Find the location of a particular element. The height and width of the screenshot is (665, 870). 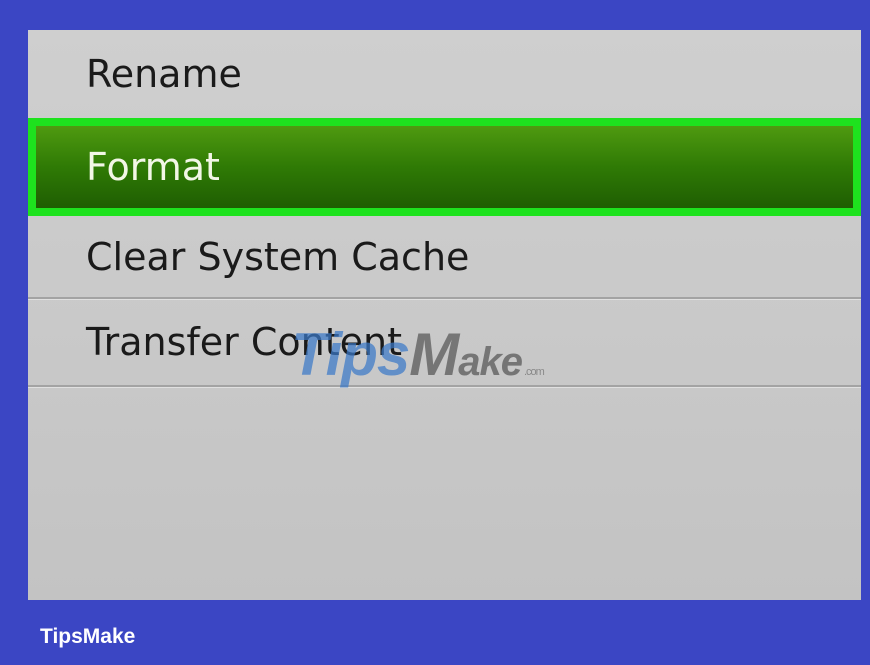

menu-item-label: Rename is located at coordinates (164, 74).